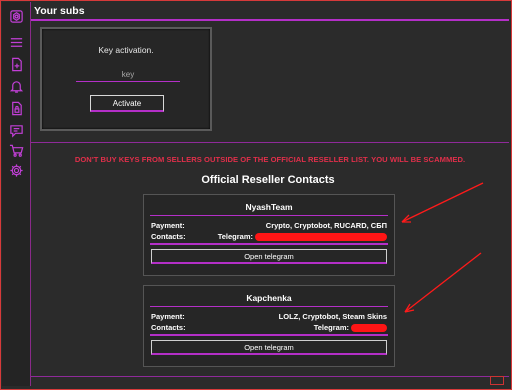 Image resolution: width=512 pixels, height=390 pixels. What do you see at coordinates (269, 300) in the screenshot?
I see `reseller-name: Kapchenka` at bounding box center [269, 300].